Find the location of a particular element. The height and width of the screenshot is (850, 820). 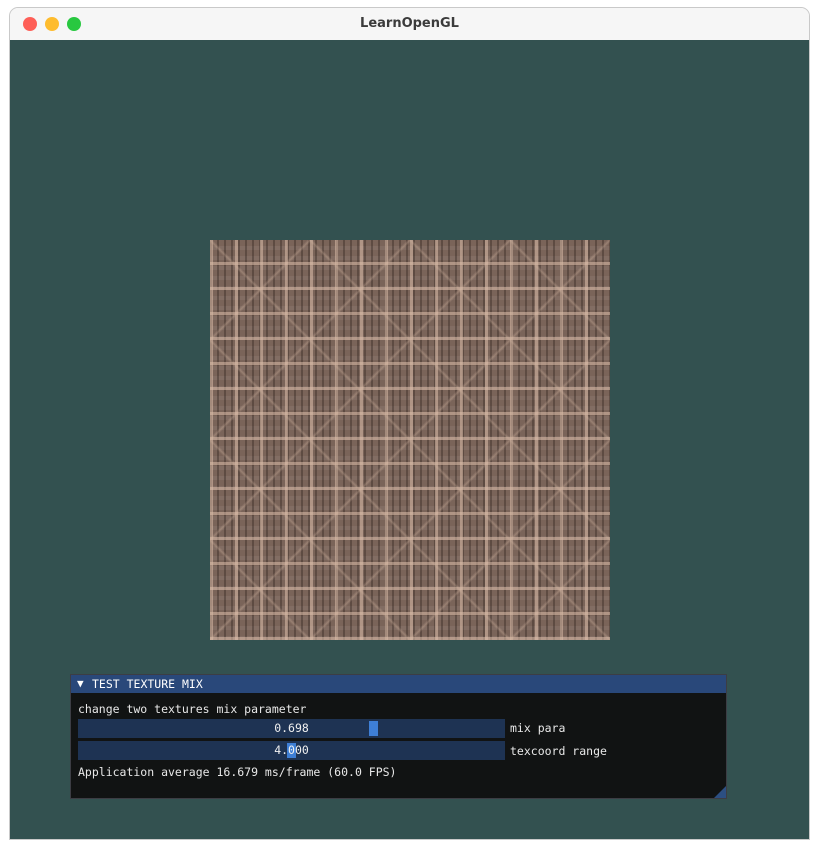

mix-para-value: 0.698 is located at coordinates (291, 728).